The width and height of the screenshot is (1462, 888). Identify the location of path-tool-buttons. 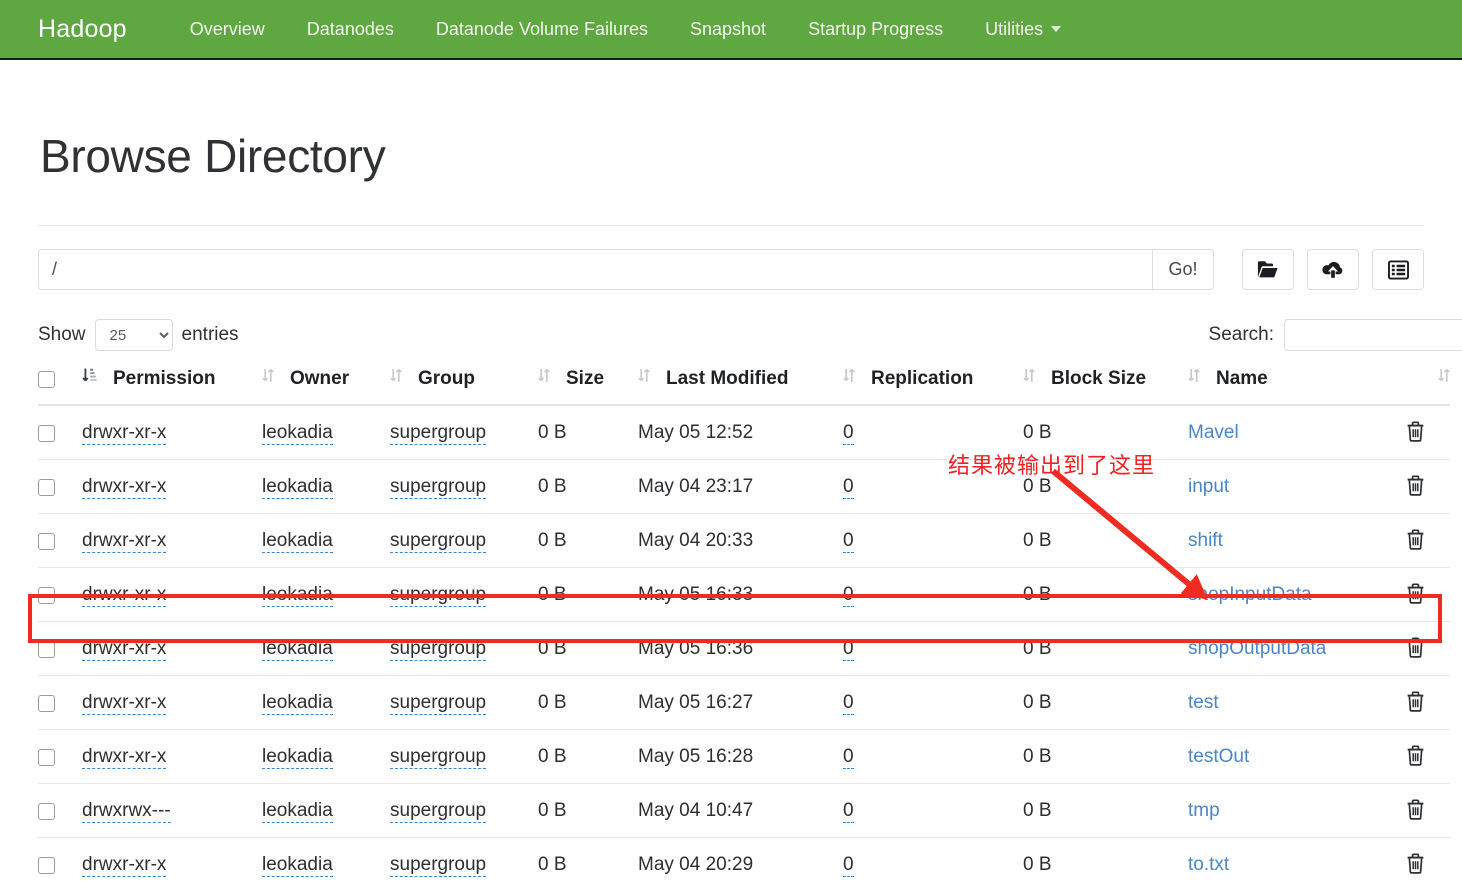
(1333, 270).